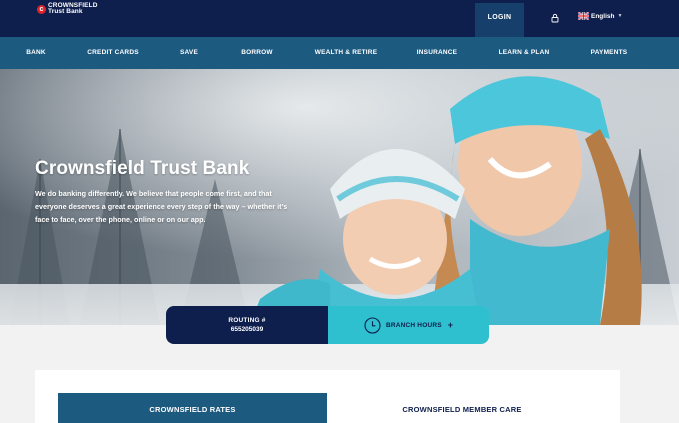 This screenshot has width=679, height=423. I want to click on routing-label: ROUTING #, so click(247, 320).